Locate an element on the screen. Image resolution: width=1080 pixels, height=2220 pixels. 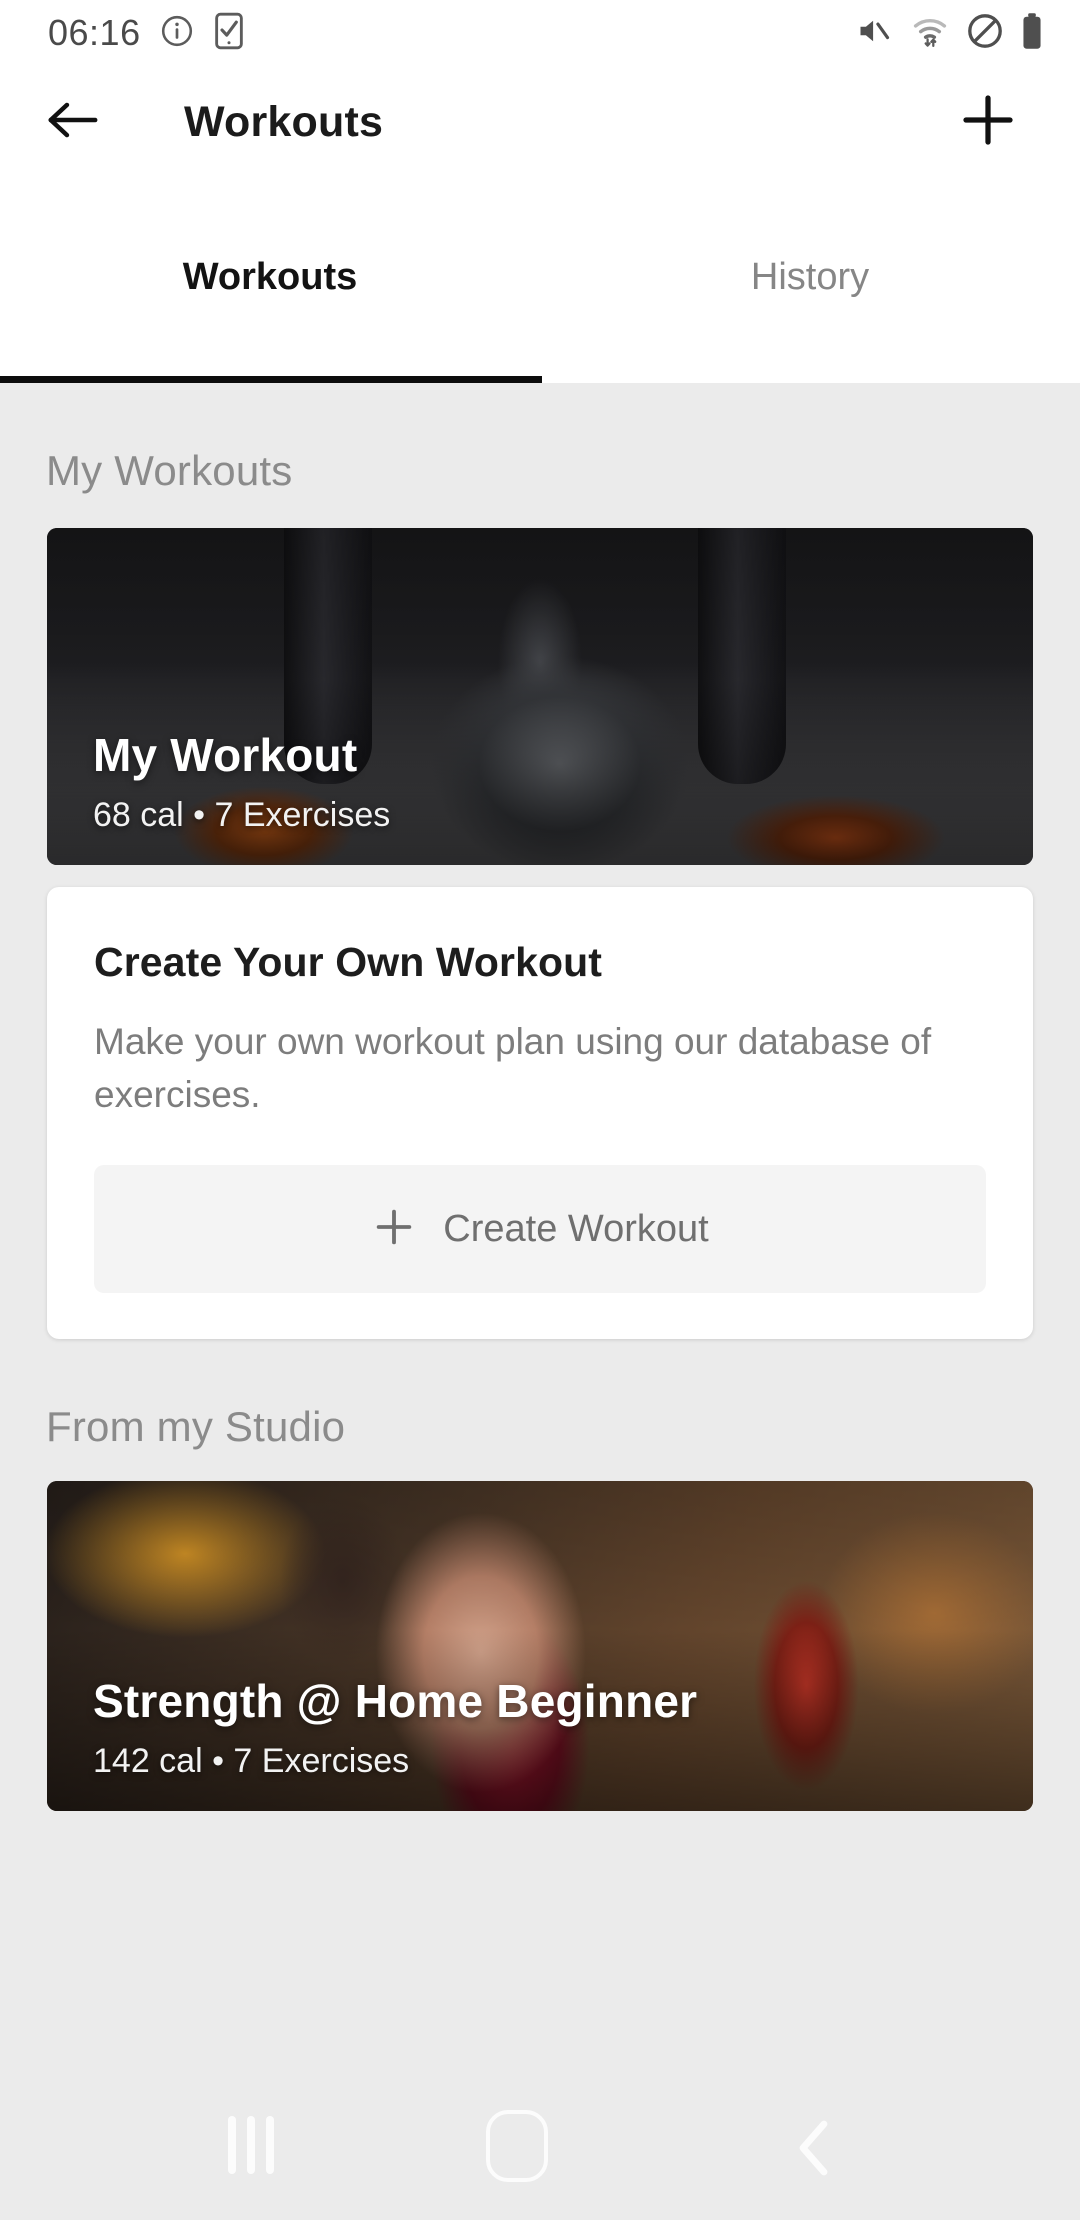
info-icon is located at coordinates (177, 33).